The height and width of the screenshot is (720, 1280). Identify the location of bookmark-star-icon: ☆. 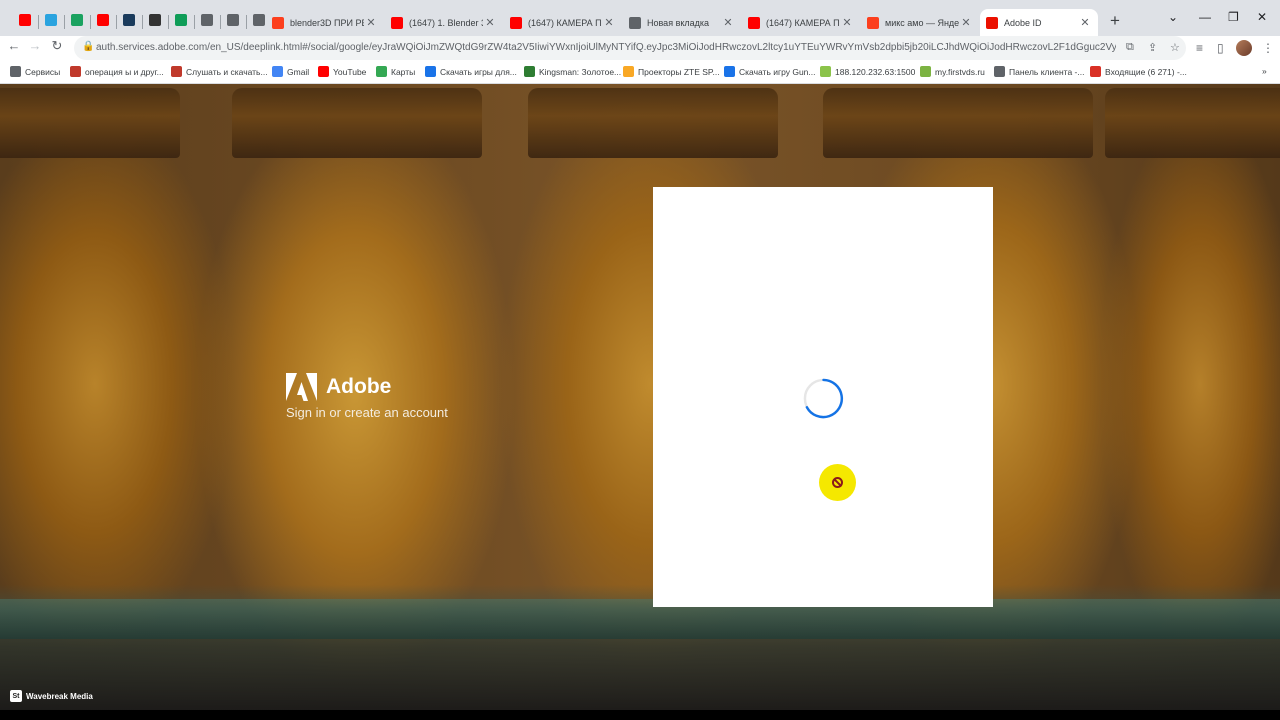
(1175, 47).